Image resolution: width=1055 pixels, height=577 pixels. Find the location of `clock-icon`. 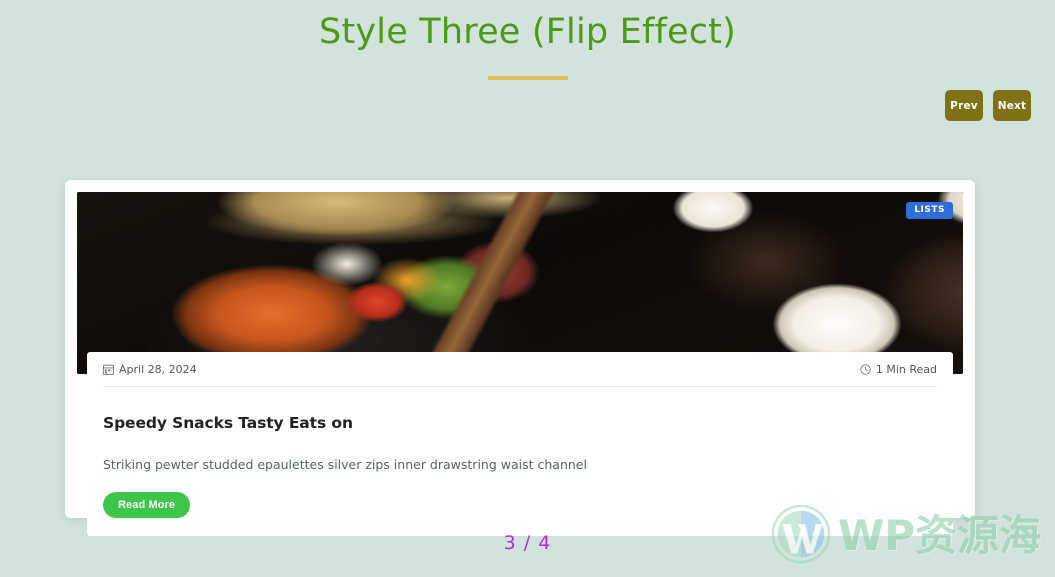

clock-icon is located at coordinates (865, 369).